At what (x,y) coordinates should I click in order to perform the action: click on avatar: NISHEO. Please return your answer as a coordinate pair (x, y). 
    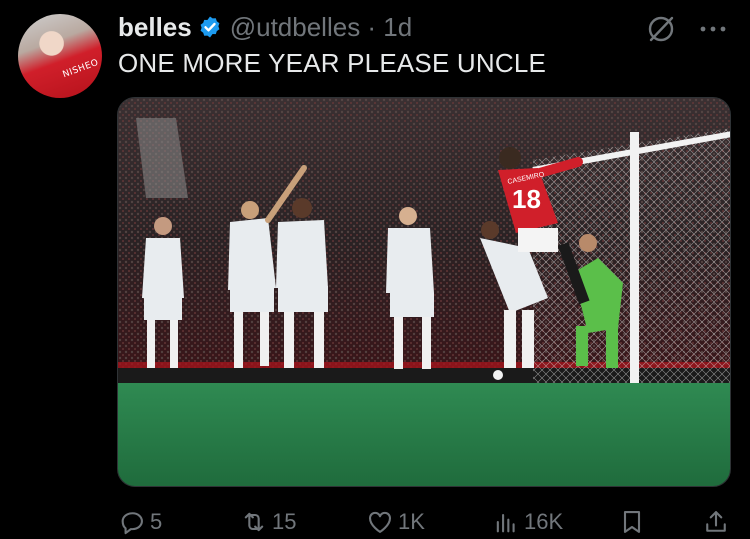
    Looking at the image, I should click on (60, 56).